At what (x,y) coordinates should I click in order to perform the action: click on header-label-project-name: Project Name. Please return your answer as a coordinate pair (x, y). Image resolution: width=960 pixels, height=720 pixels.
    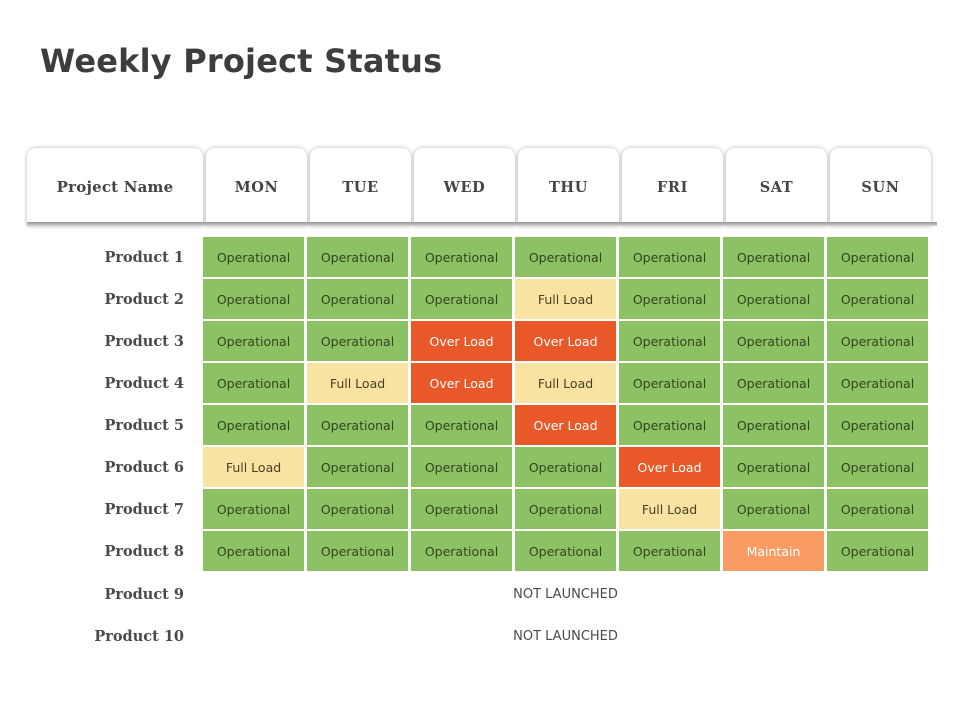
    Looking at the image, I should click on (115, 187).